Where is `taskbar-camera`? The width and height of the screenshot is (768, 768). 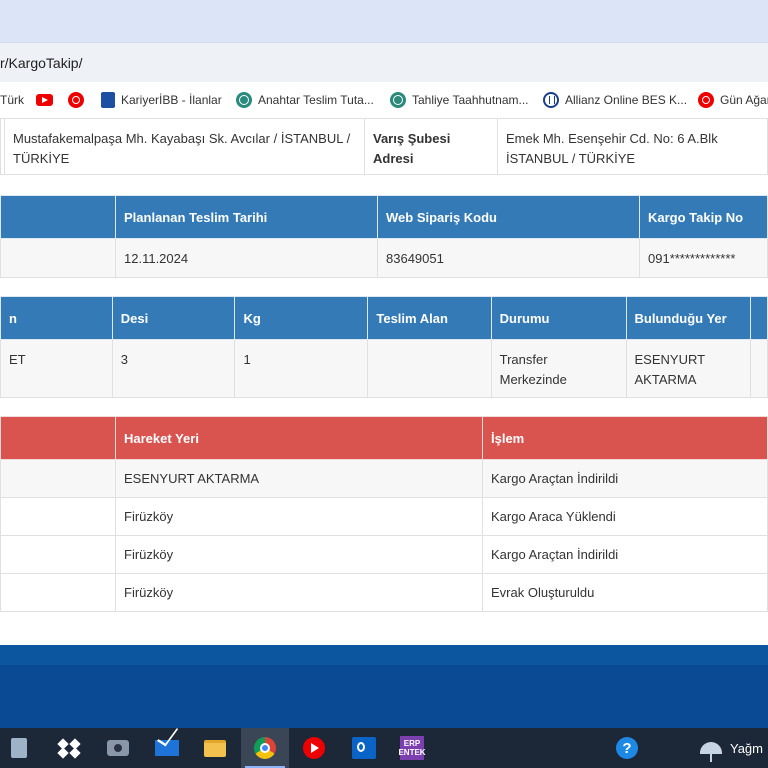 taskbar-camera is located at coordinates (118, 748).